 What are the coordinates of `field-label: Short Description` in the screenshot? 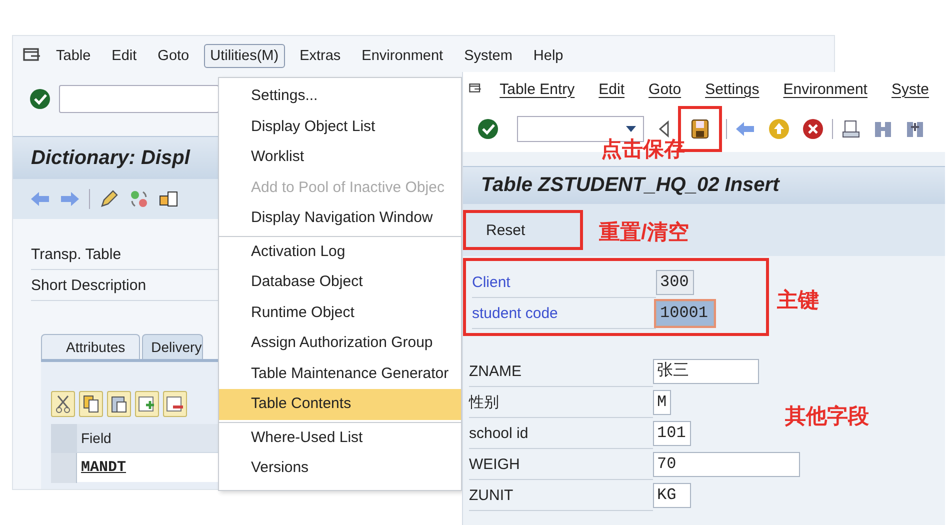 It's located at (88, 285).